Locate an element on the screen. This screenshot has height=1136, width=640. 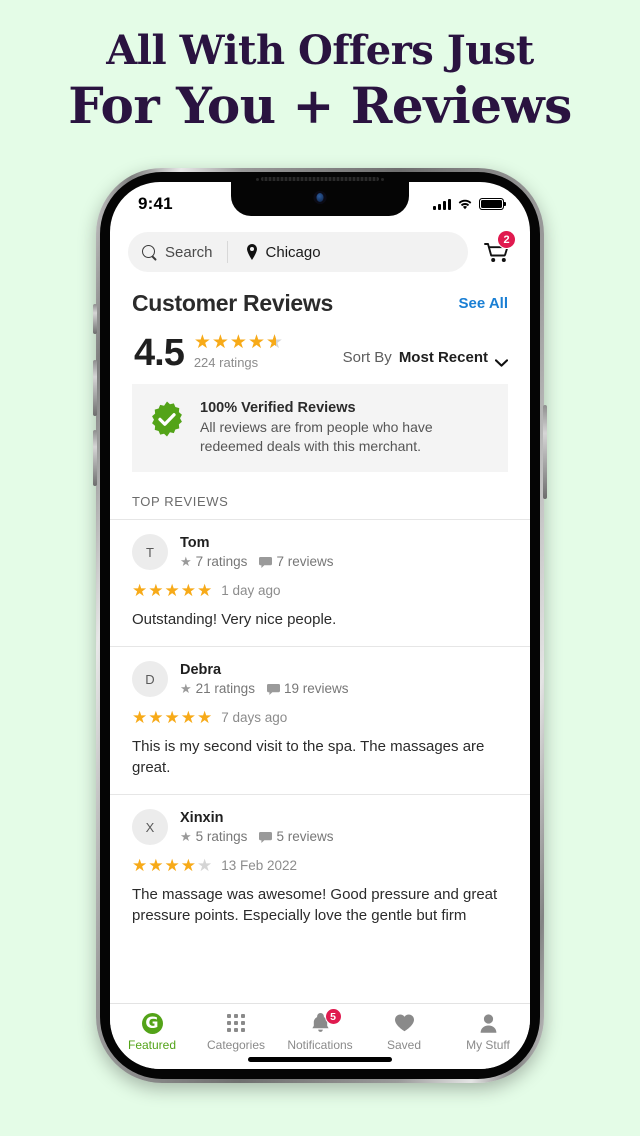
volume-up-button is located at coordinates (95, 388).